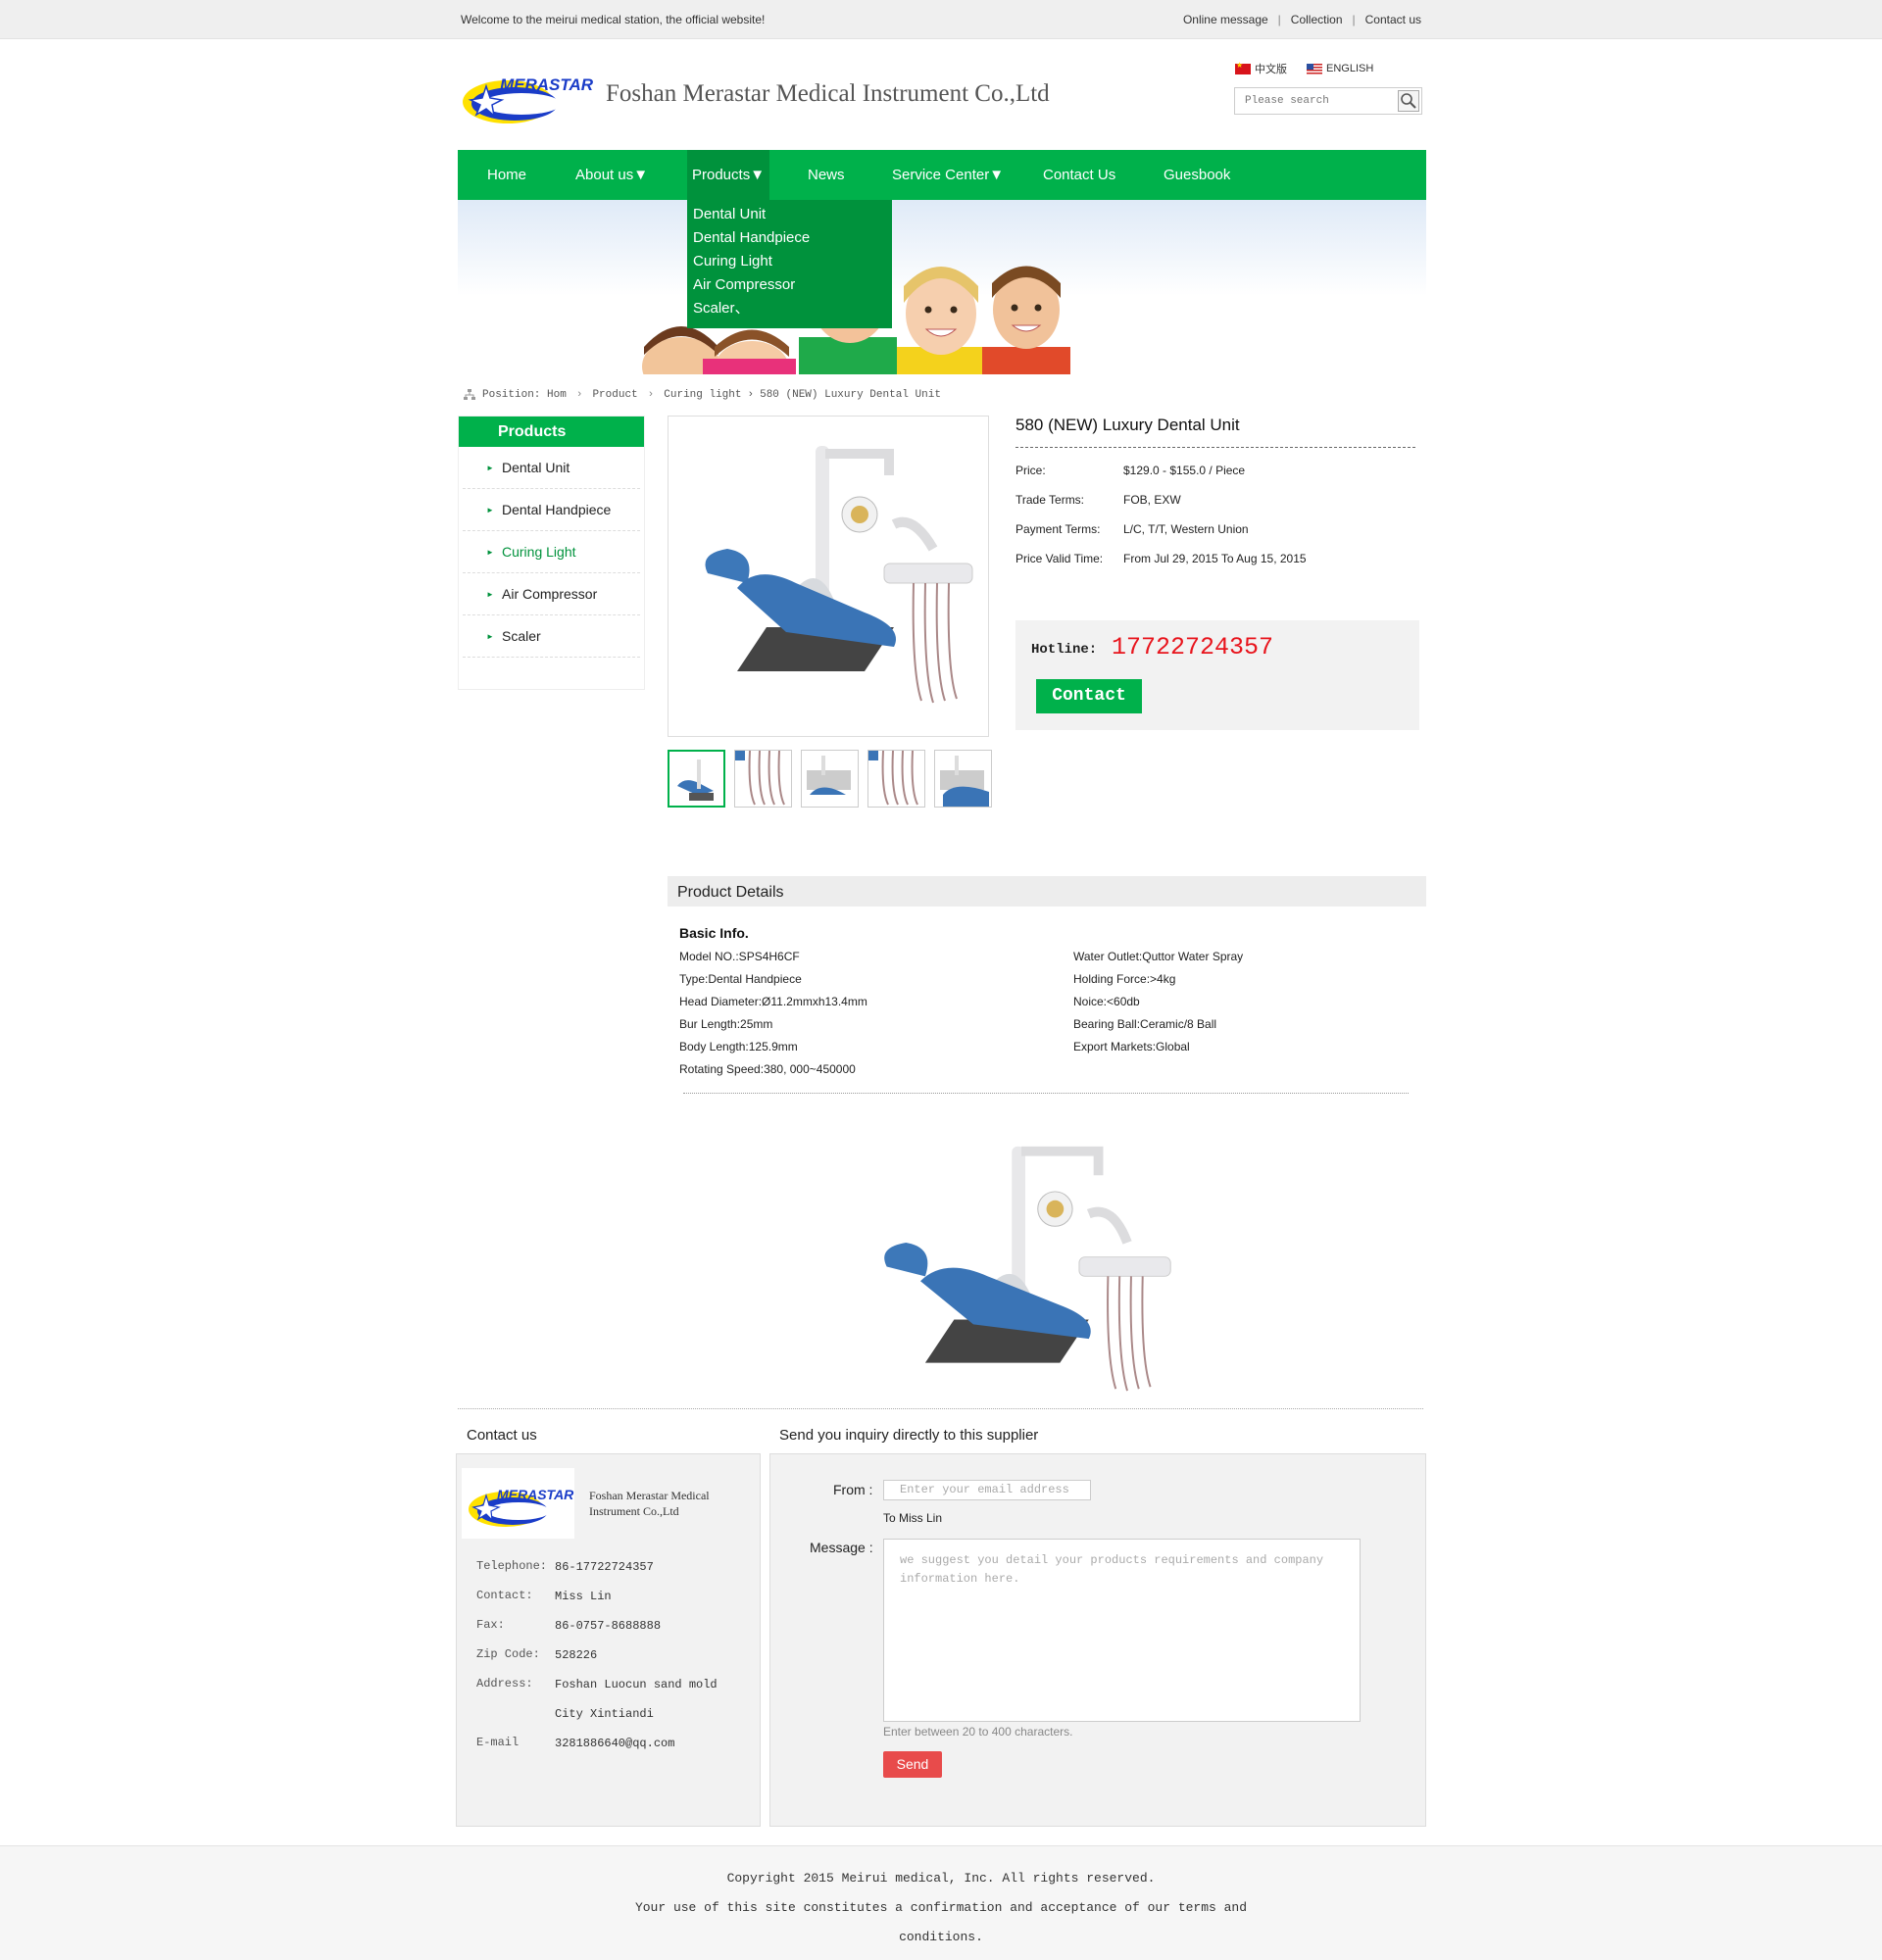  I want to click on nav-about-us: About us▼, so click(612, 175).